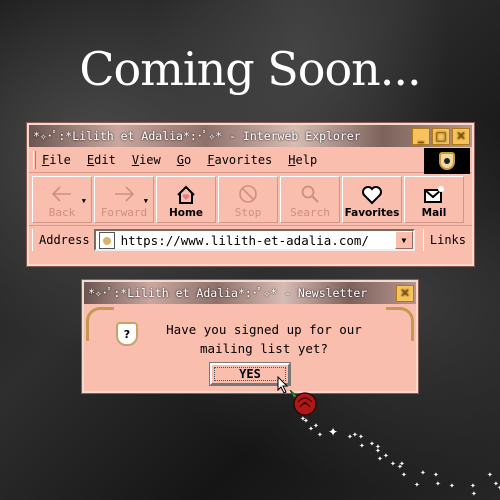  What do you see at coordinates (302, 160) in the screenshot?
I see `menu-help: Help` at bounding box center [302, 160].